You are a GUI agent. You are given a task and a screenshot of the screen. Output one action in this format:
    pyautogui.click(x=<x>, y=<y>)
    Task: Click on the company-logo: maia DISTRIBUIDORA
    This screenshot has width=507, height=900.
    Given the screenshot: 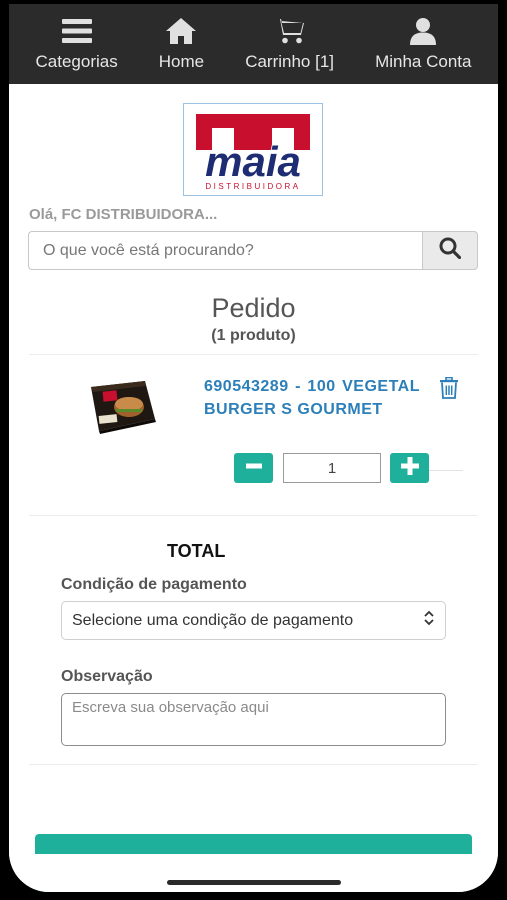 What is the action you would take?
    pyautogui.click(x=253, y=149)
    